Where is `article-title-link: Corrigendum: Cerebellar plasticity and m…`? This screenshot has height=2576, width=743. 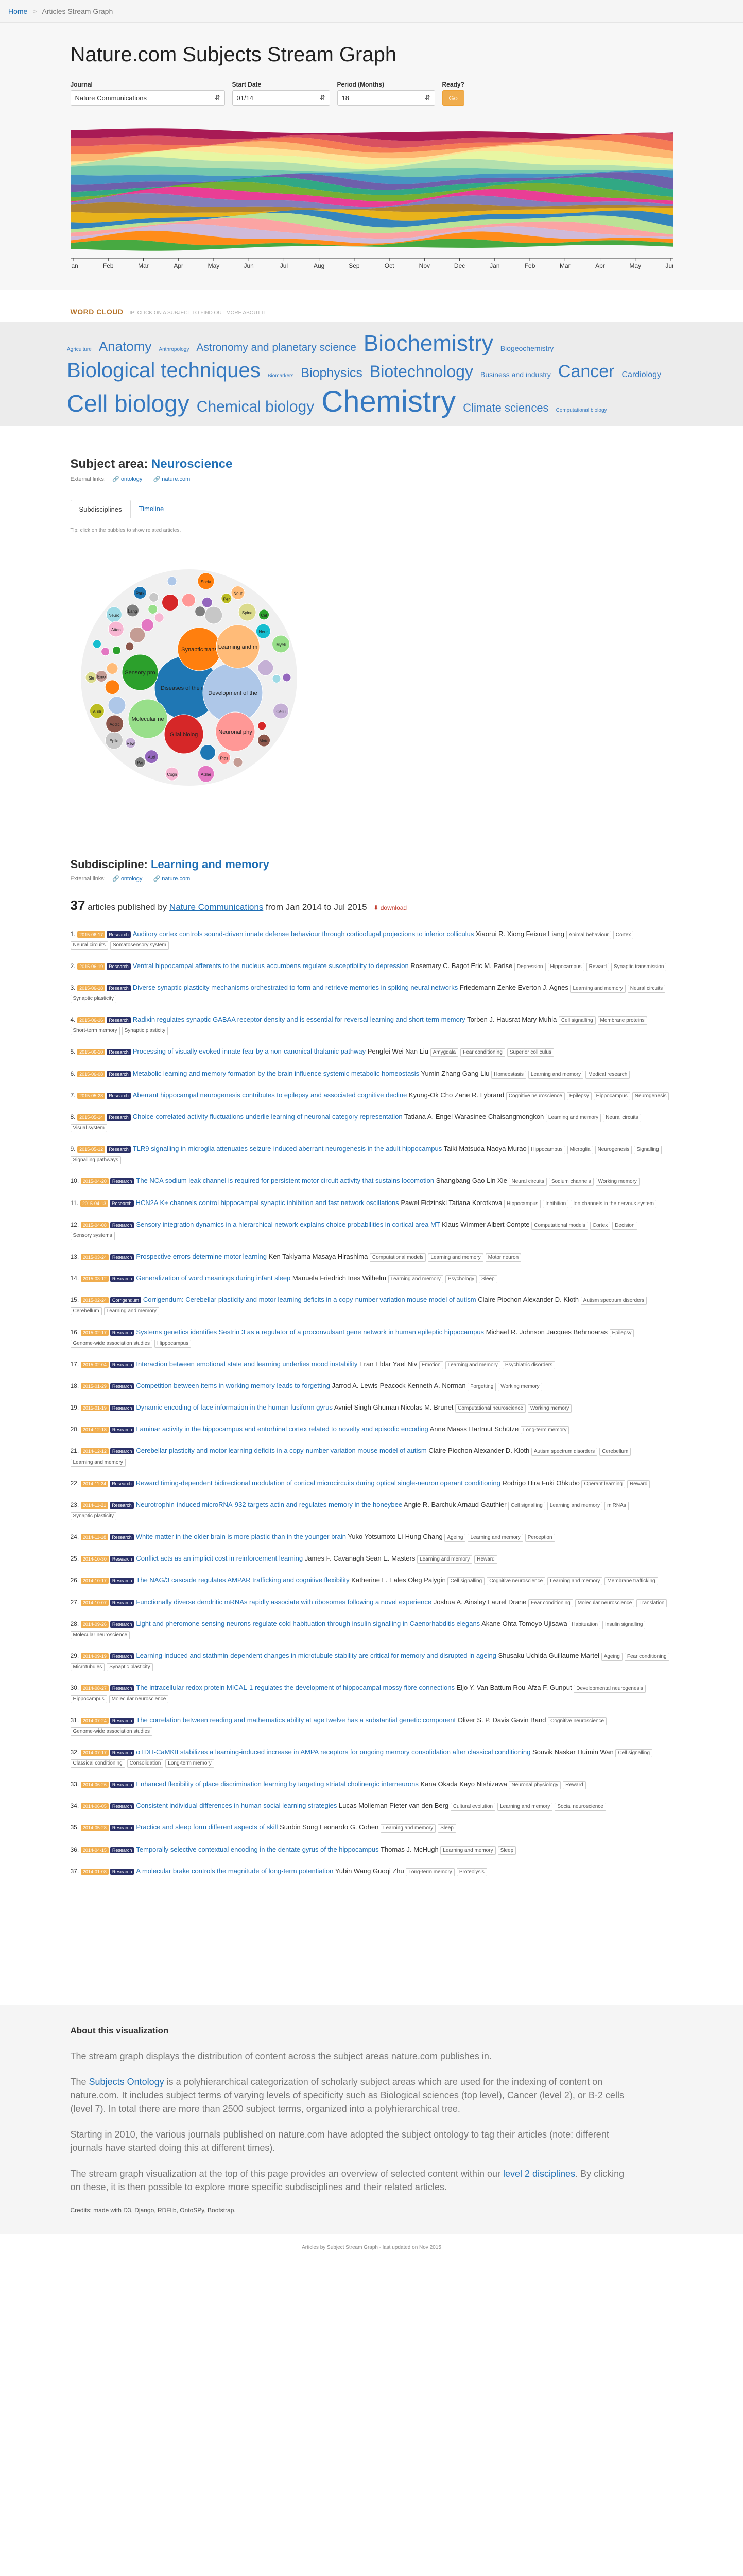
article-title-link: Corrigendum: Cerebellar plasticity and m… is located at coordinates (310, 1299).